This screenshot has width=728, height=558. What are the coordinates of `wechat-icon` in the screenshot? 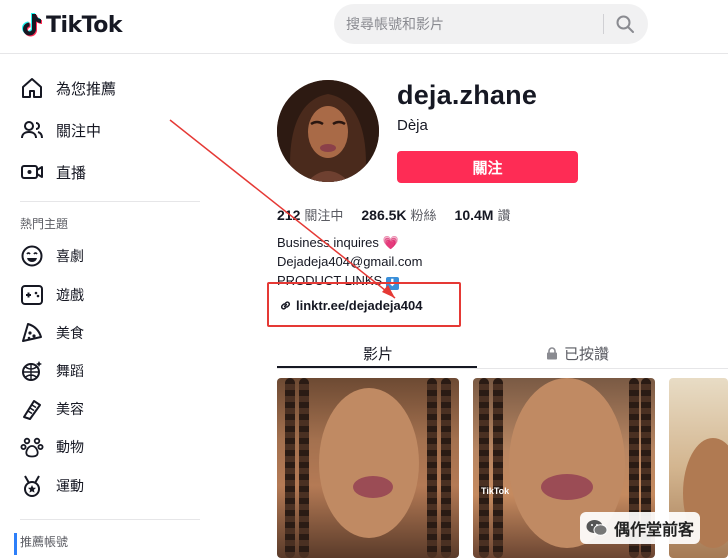 It's located at (597, 528).